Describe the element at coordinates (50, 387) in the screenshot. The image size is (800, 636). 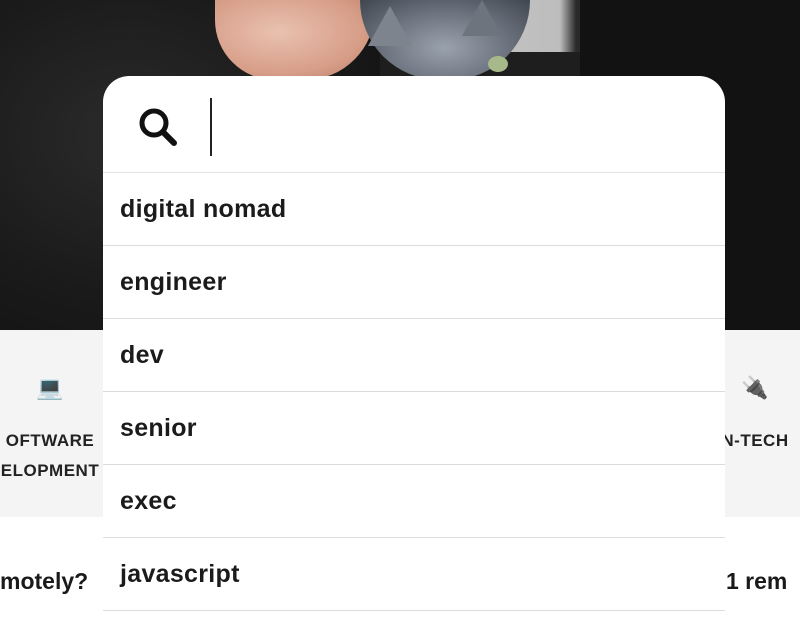
I see `laptop-icon: 💻` at that location.